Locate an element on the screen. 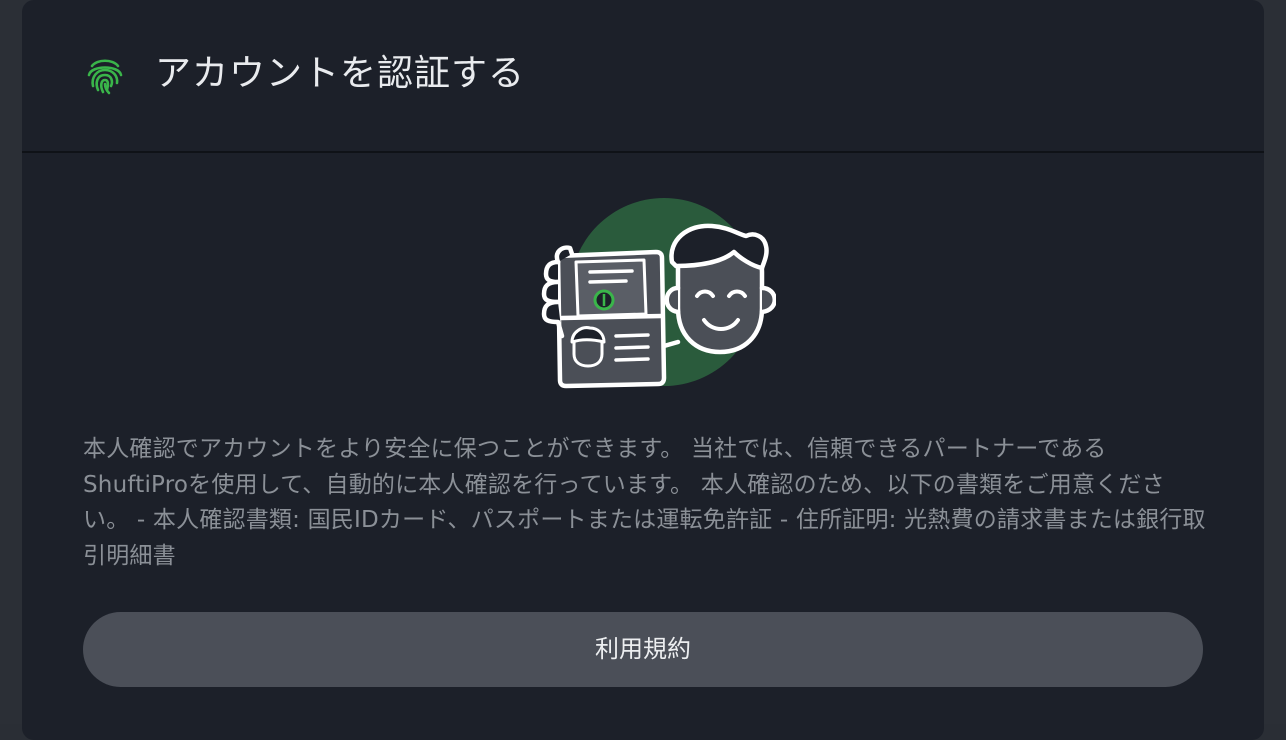  id-verification-illustration is located at coordinates (646, 296).